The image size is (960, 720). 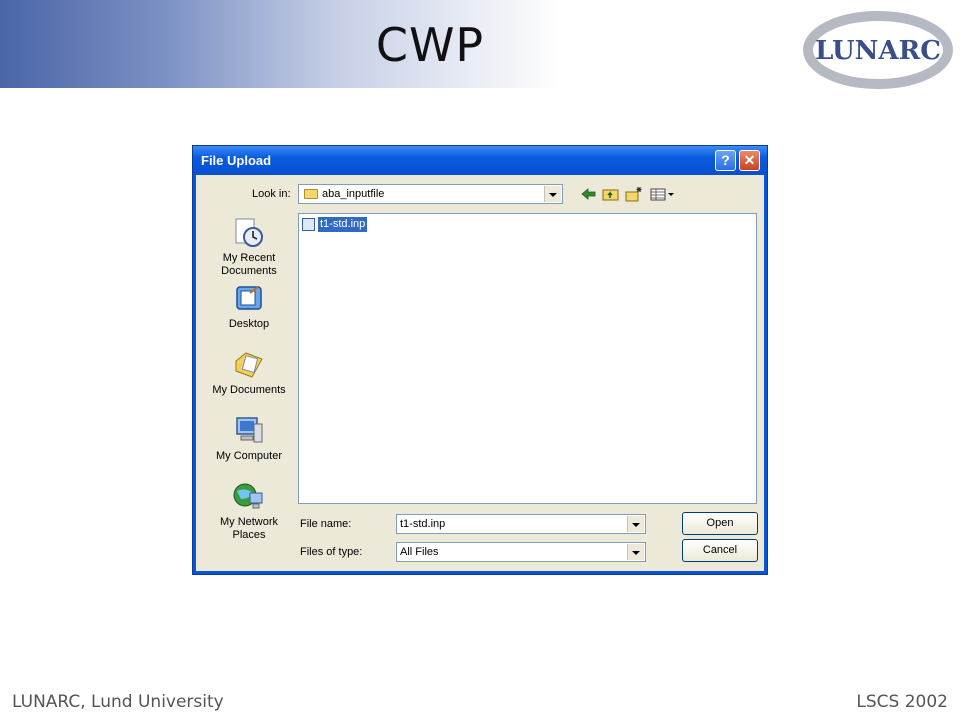 What do you see at coordinates (249, 271) in the screenshot?
I see `places-label: Documents` at bounding box center [249, 271].